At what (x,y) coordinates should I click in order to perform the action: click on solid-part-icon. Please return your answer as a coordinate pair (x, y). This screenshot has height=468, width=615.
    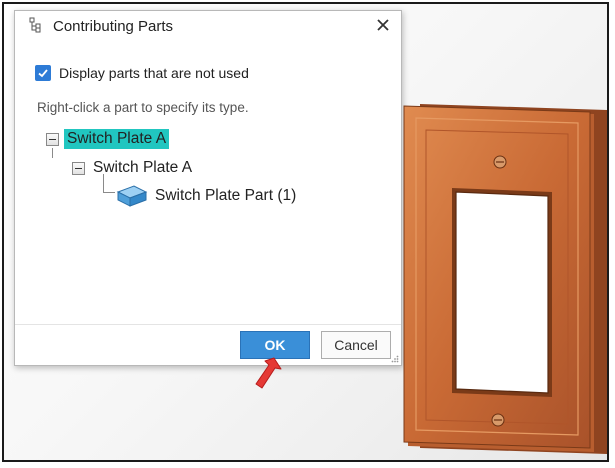
    Looking at the image, I should click on (132, 196).